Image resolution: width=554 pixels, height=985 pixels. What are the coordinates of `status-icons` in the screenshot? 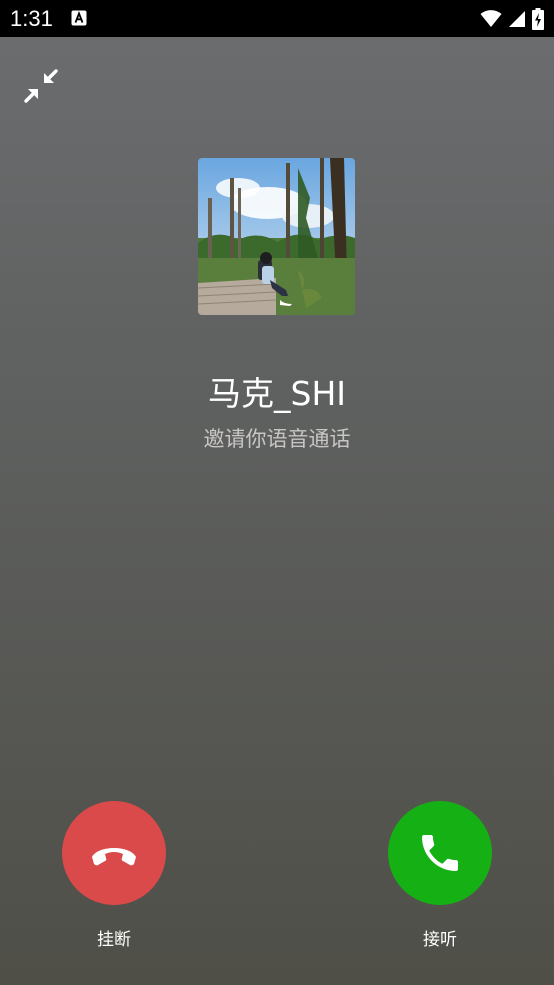 It's located at (512, 19).